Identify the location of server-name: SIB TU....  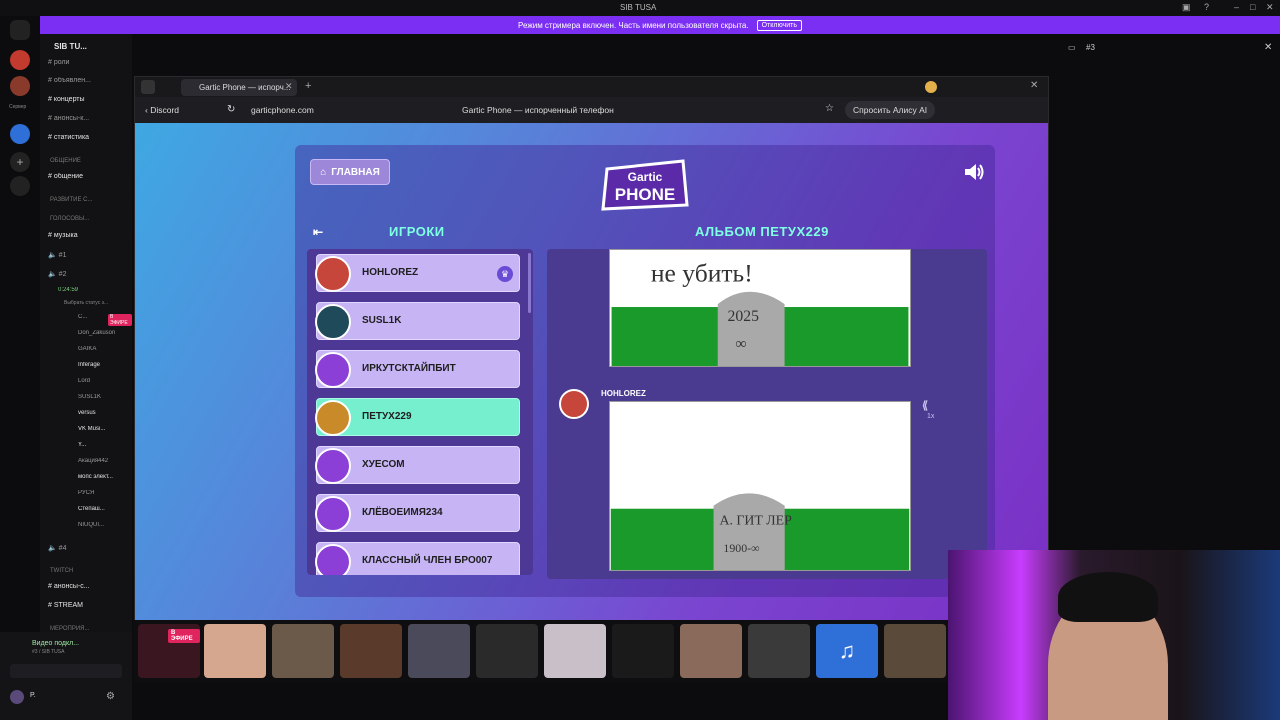
(96, 46).